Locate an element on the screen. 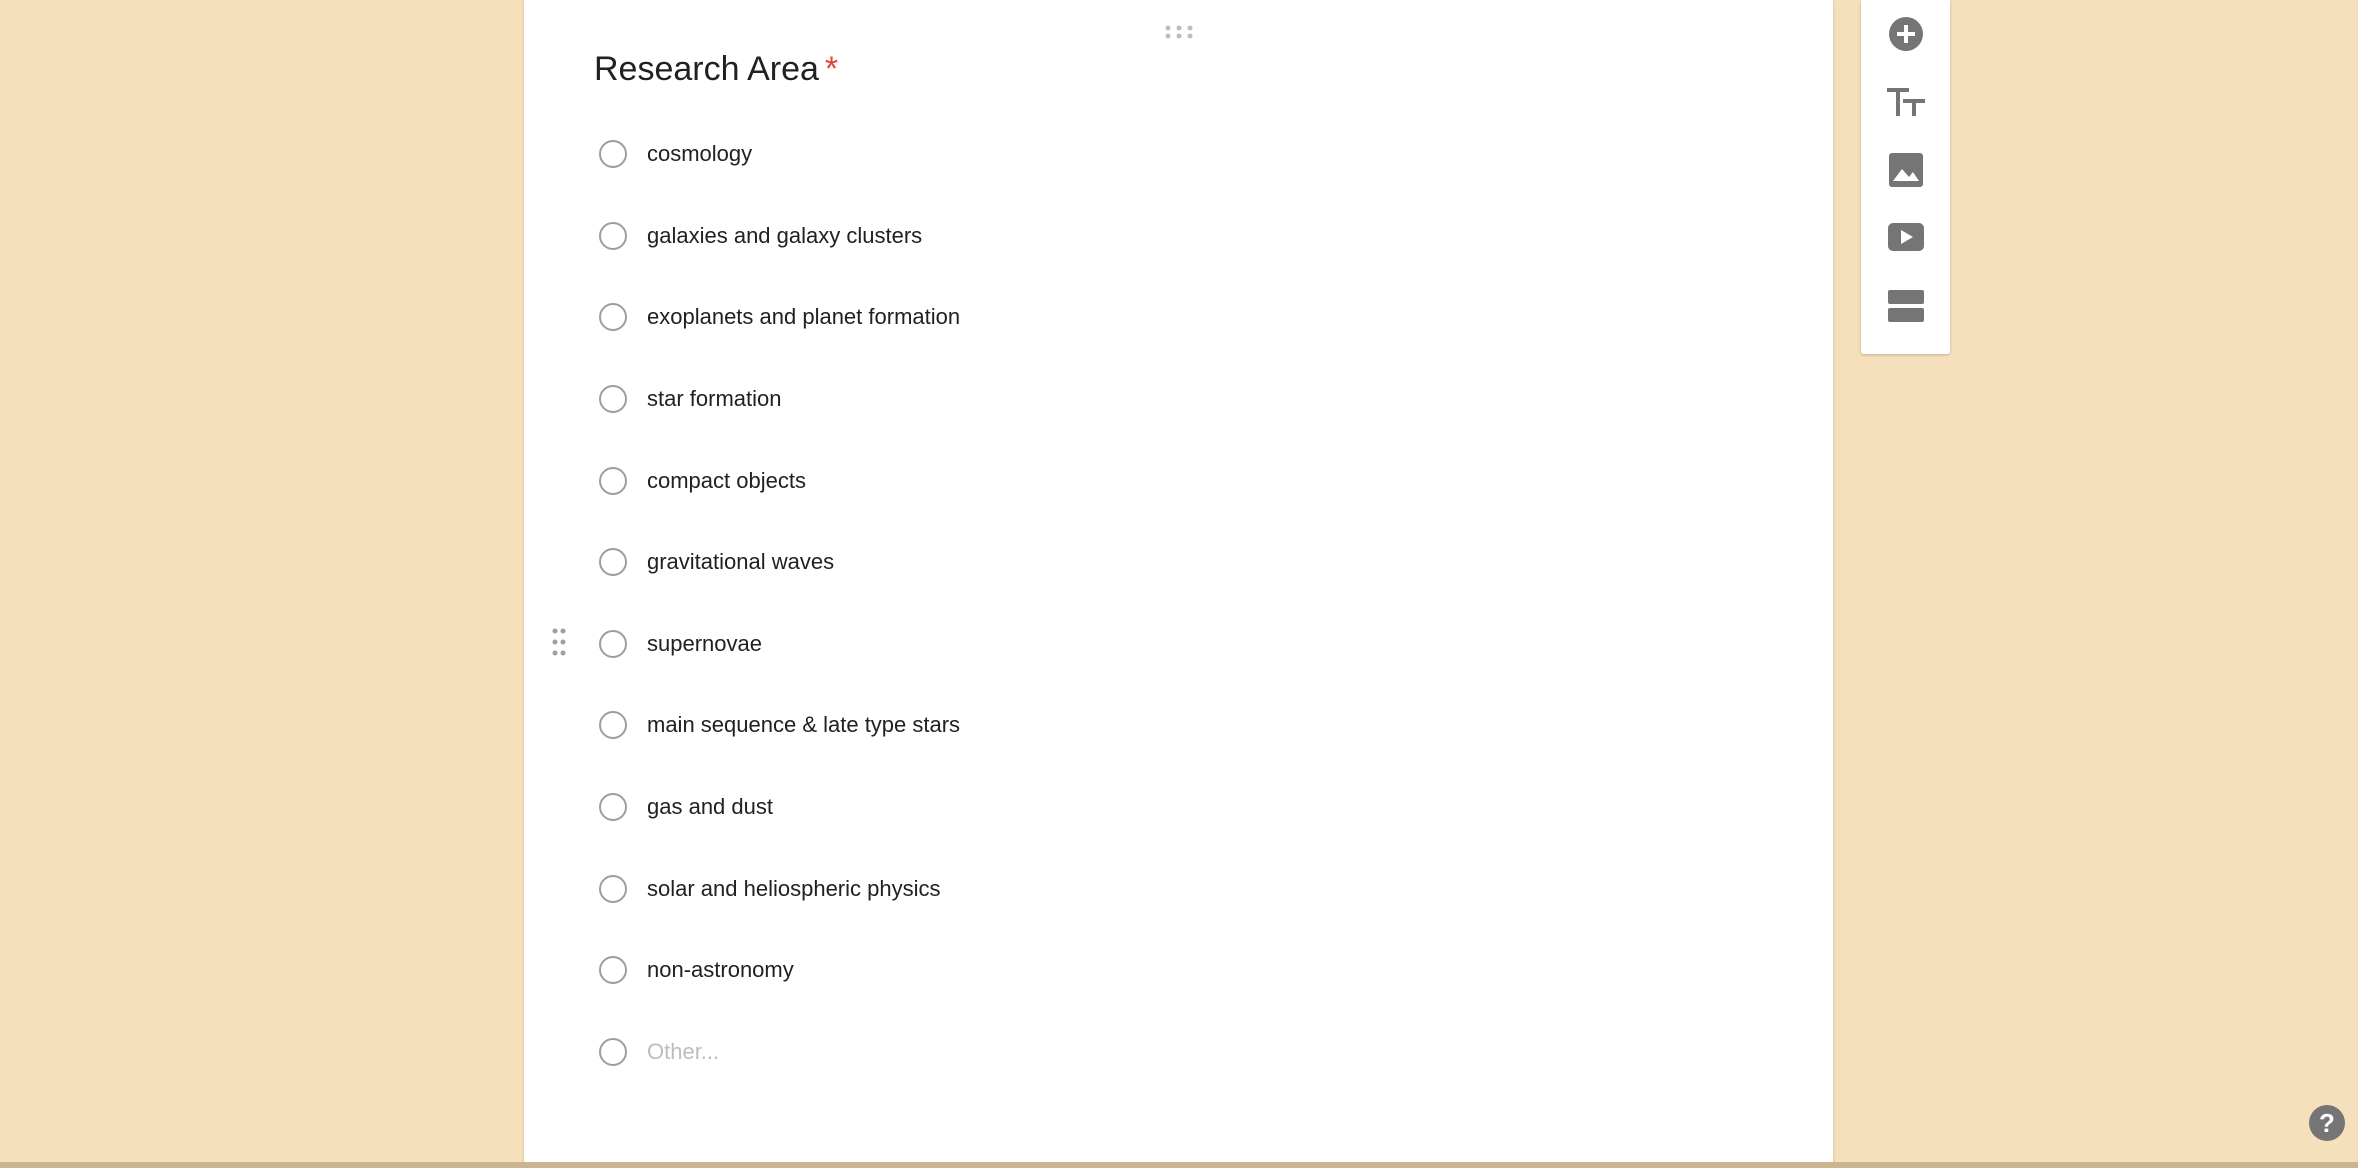 This screenshot has width=2358, height=1168. add-section-button is located at coordinates (1905, 306).